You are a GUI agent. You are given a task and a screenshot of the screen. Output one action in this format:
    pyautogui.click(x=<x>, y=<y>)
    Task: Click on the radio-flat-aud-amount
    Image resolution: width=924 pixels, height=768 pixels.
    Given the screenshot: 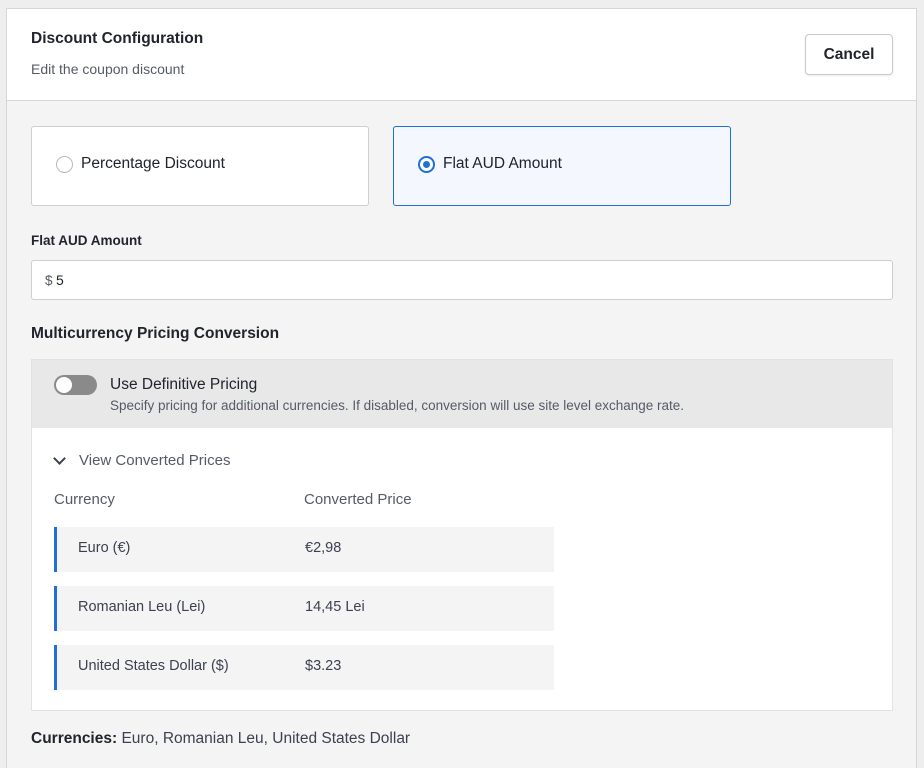 What is the action you would take?
    pyautogui.click(x=426, y=164)
    